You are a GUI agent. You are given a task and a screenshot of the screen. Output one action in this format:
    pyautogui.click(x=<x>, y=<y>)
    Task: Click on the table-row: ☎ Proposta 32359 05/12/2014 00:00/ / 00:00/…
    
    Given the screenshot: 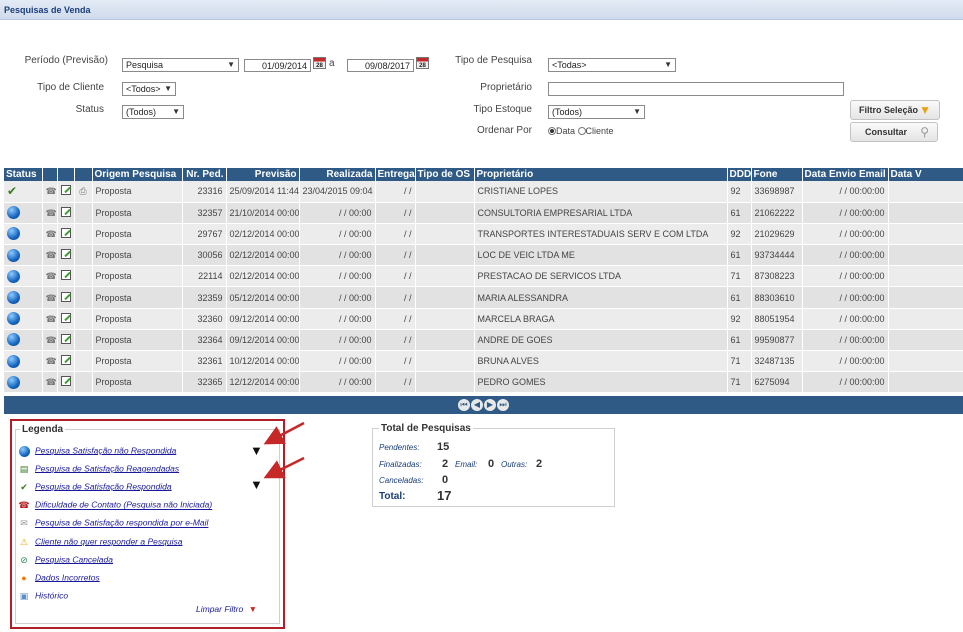 What is the action you would take?
    pyautogui.click(x=483, y=297)
    